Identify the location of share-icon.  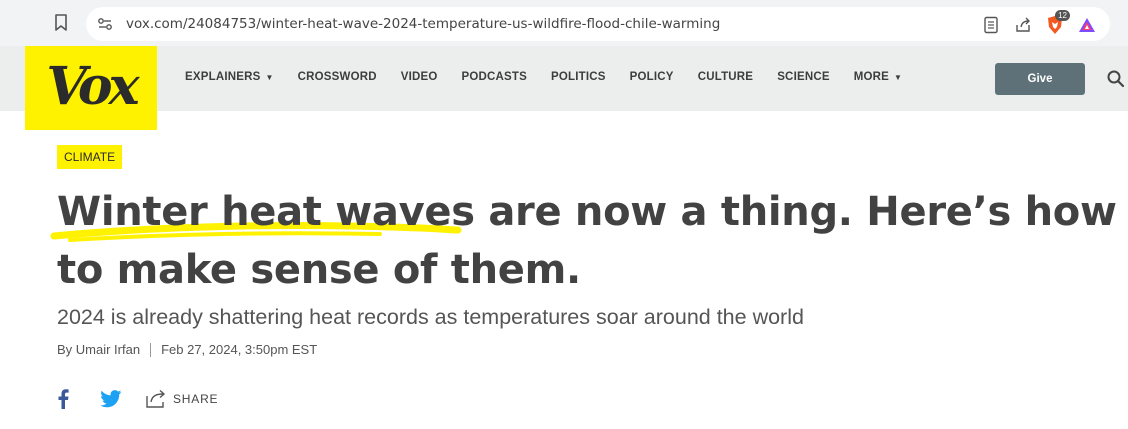
(156, 399).